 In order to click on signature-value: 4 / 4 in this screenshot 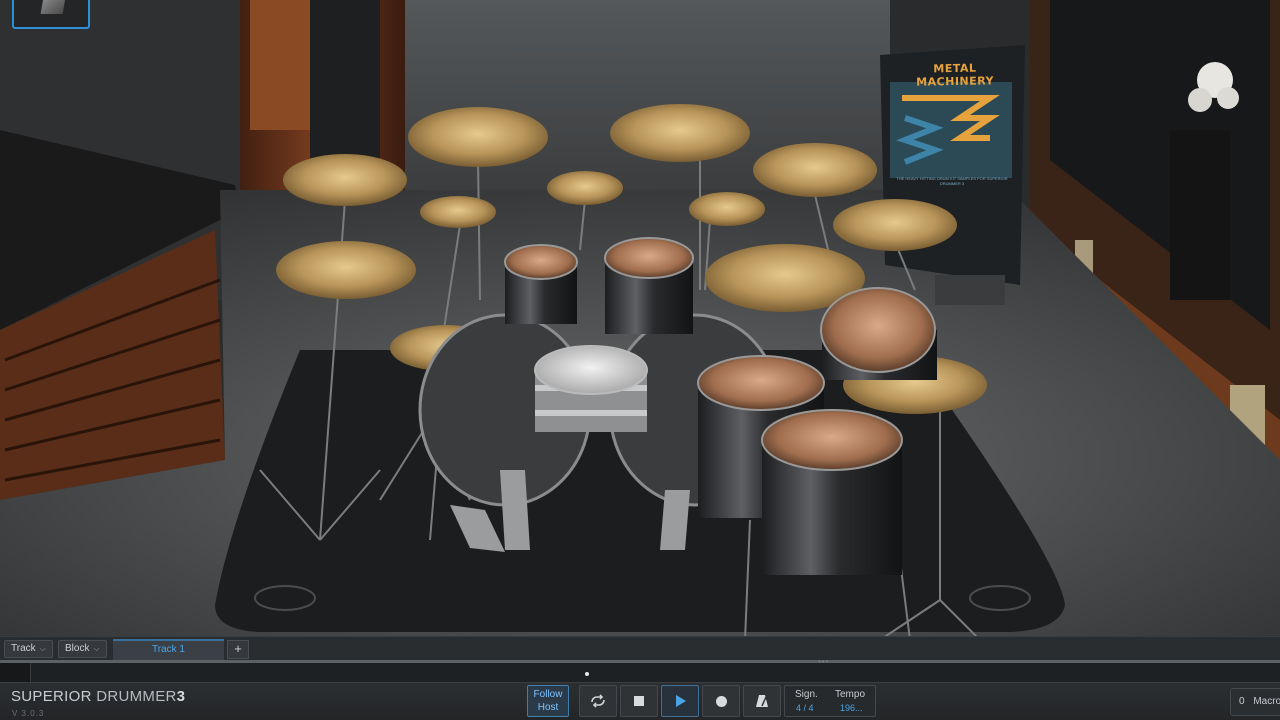, I will do `click(805, 708)`.